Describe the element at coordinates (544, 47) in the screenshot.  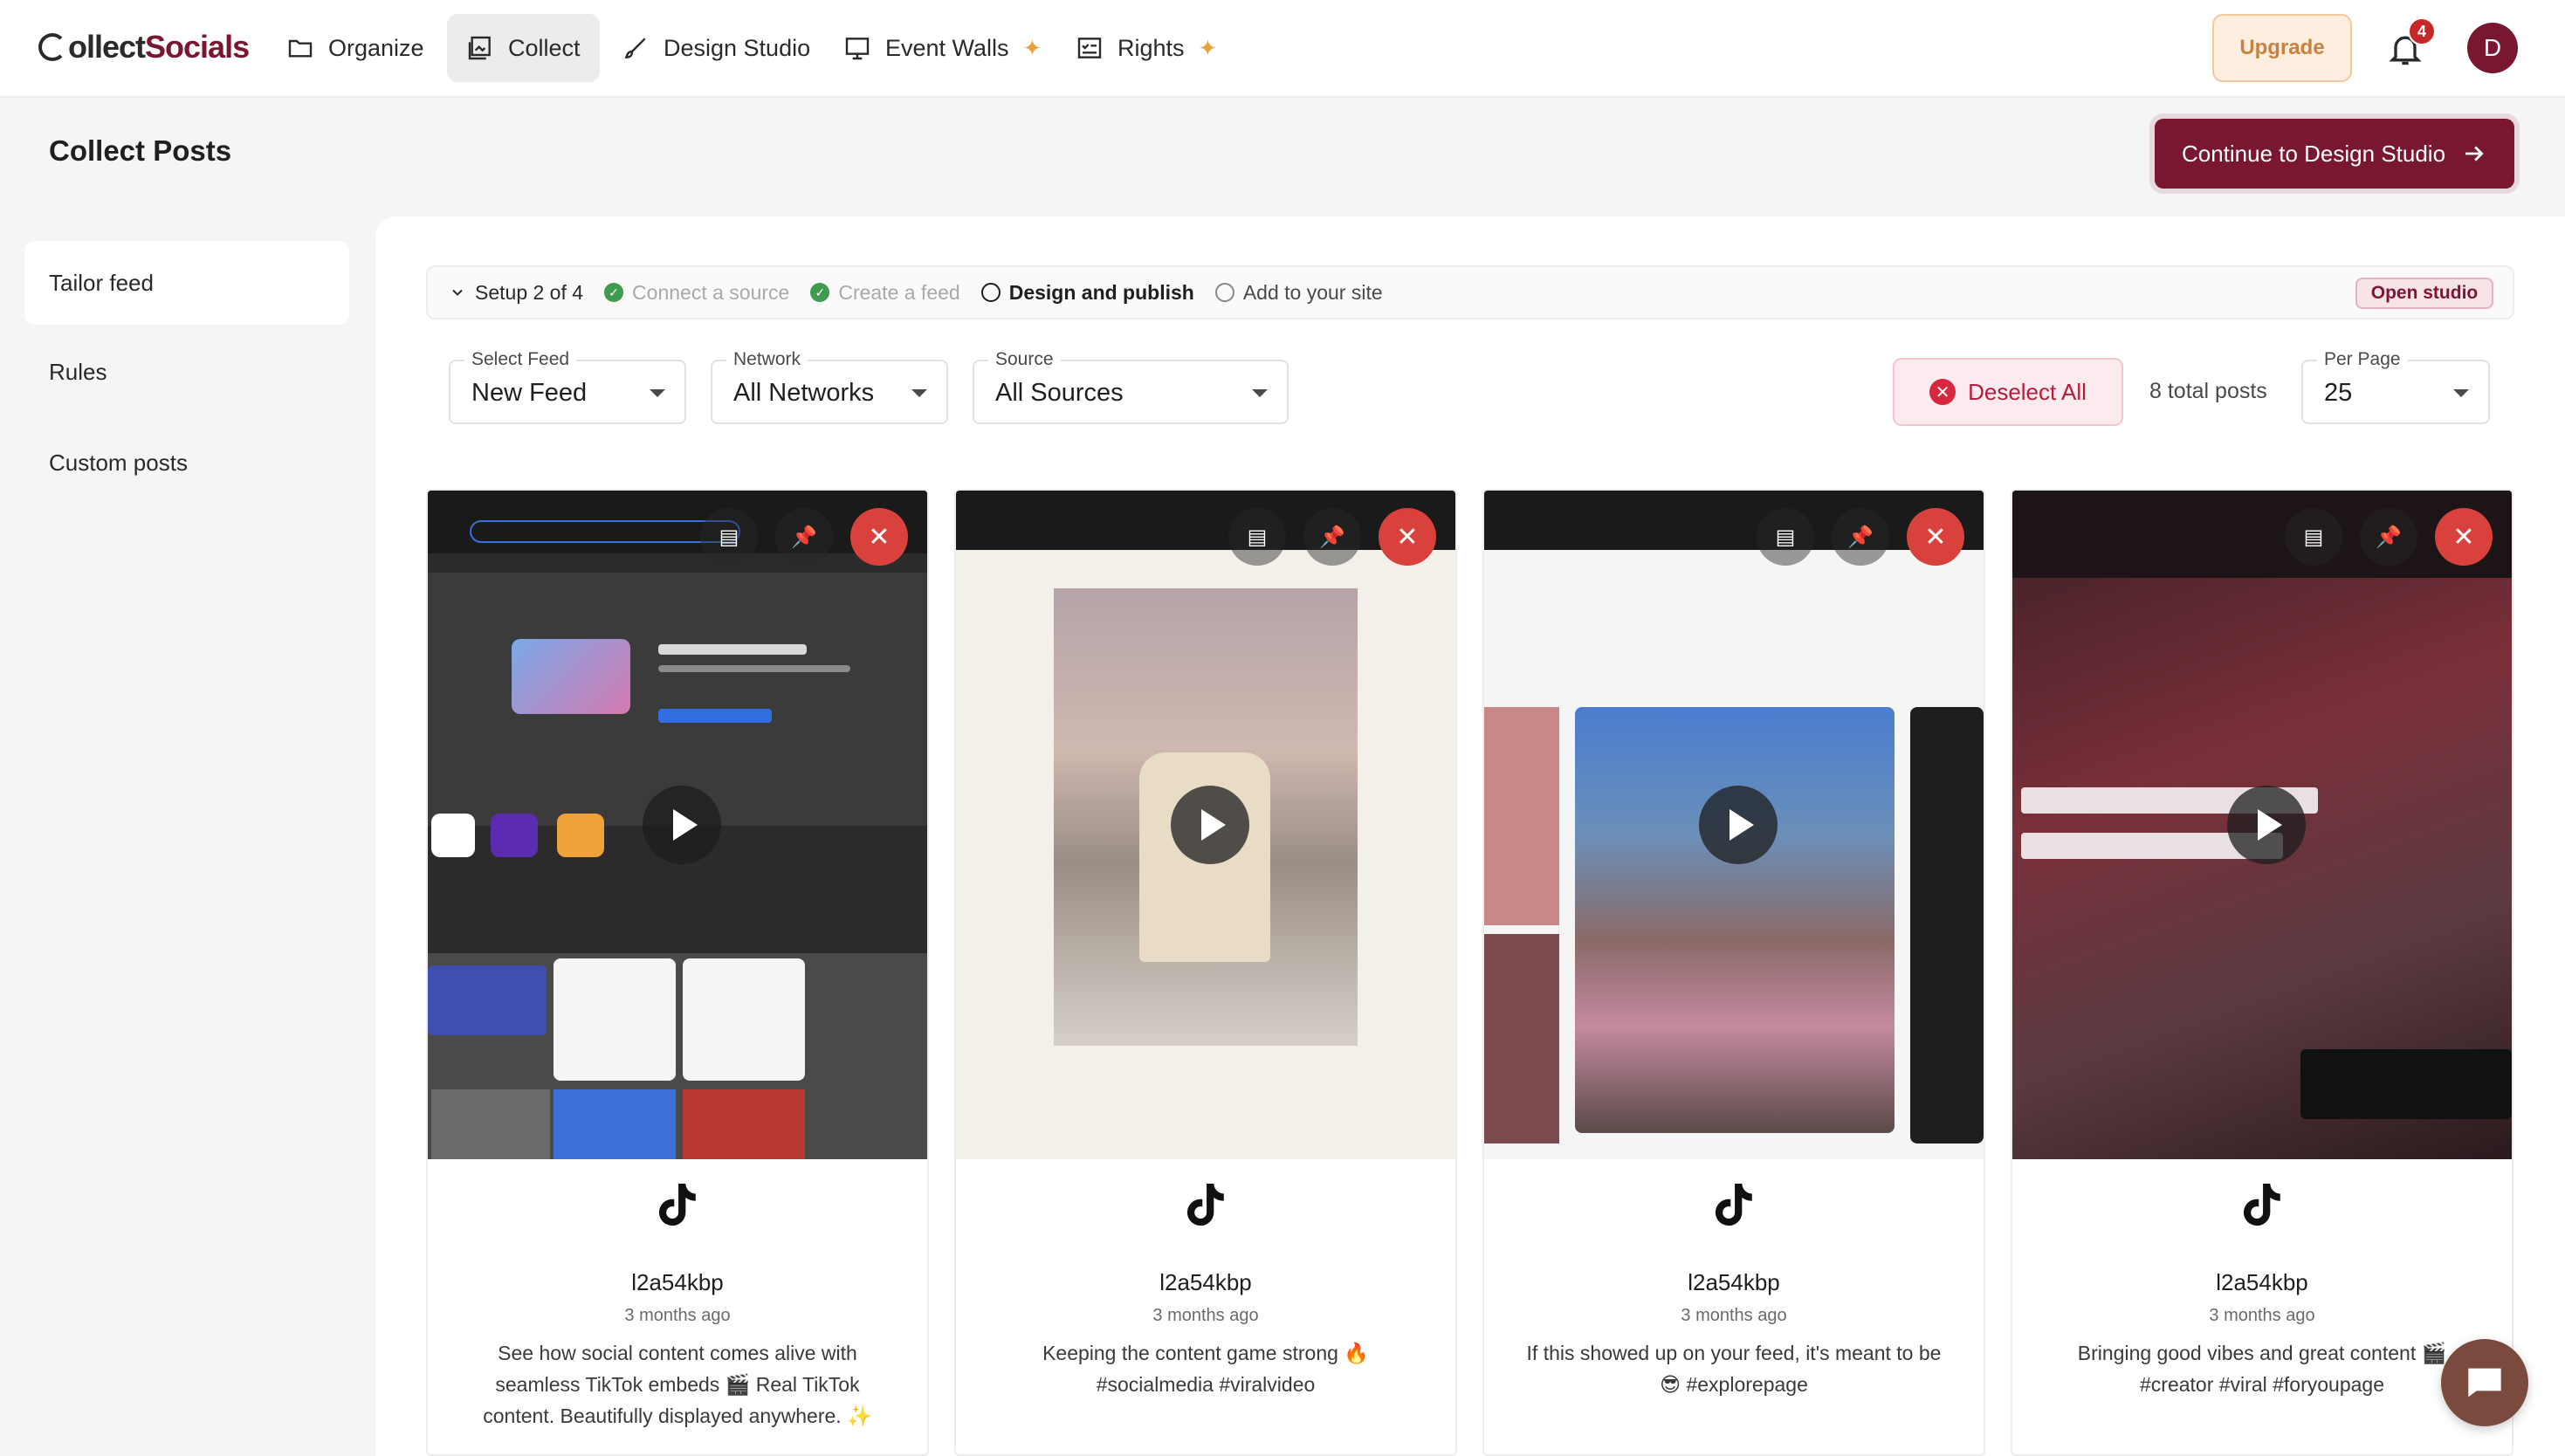
I see `nav-collect-label: Collect` at that location.